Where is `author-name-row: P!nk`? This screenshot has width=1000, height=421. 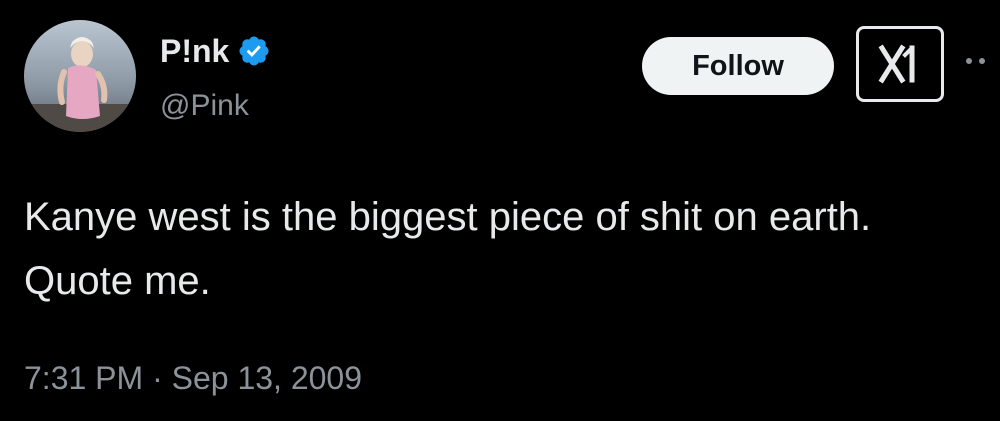
author-name-row: P!nk is located at coordinates (215, 51).